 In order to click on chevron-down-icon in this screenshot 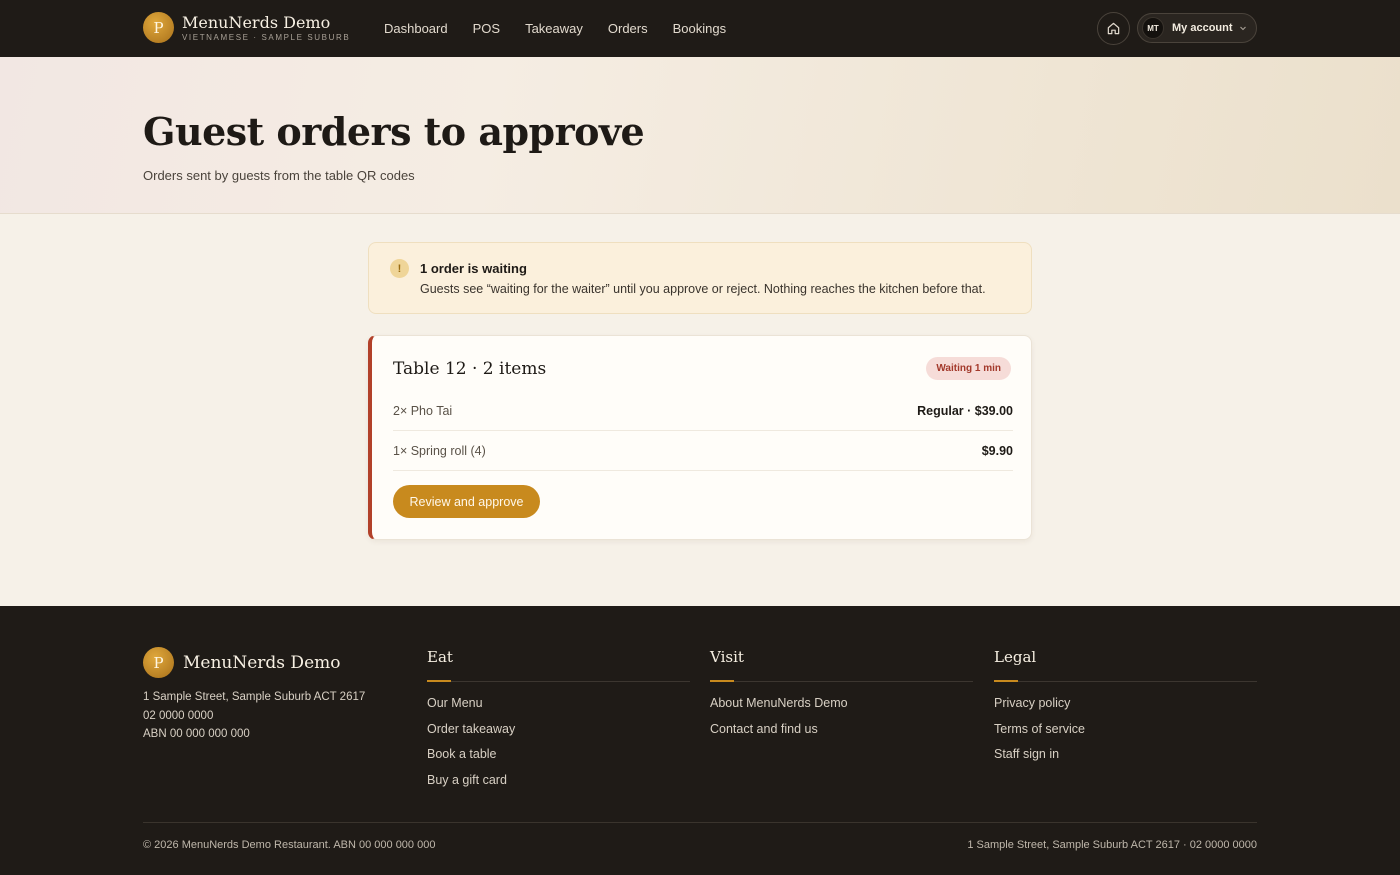, I will do `click(1243, 28)`.